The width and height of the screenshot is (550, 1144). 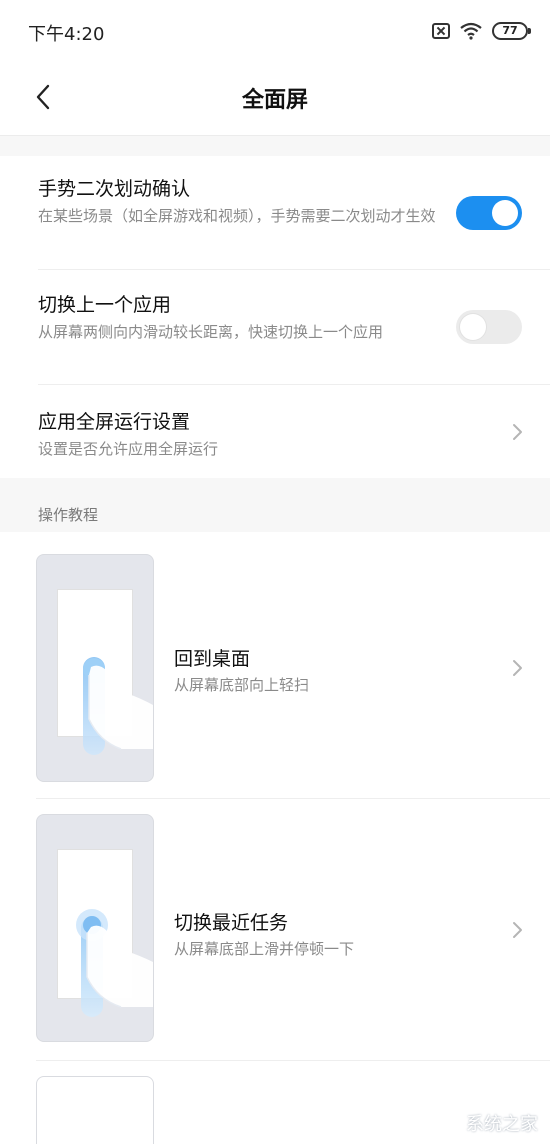 I want to click on watermark: 系统之家, so click(x=502, y=1124).